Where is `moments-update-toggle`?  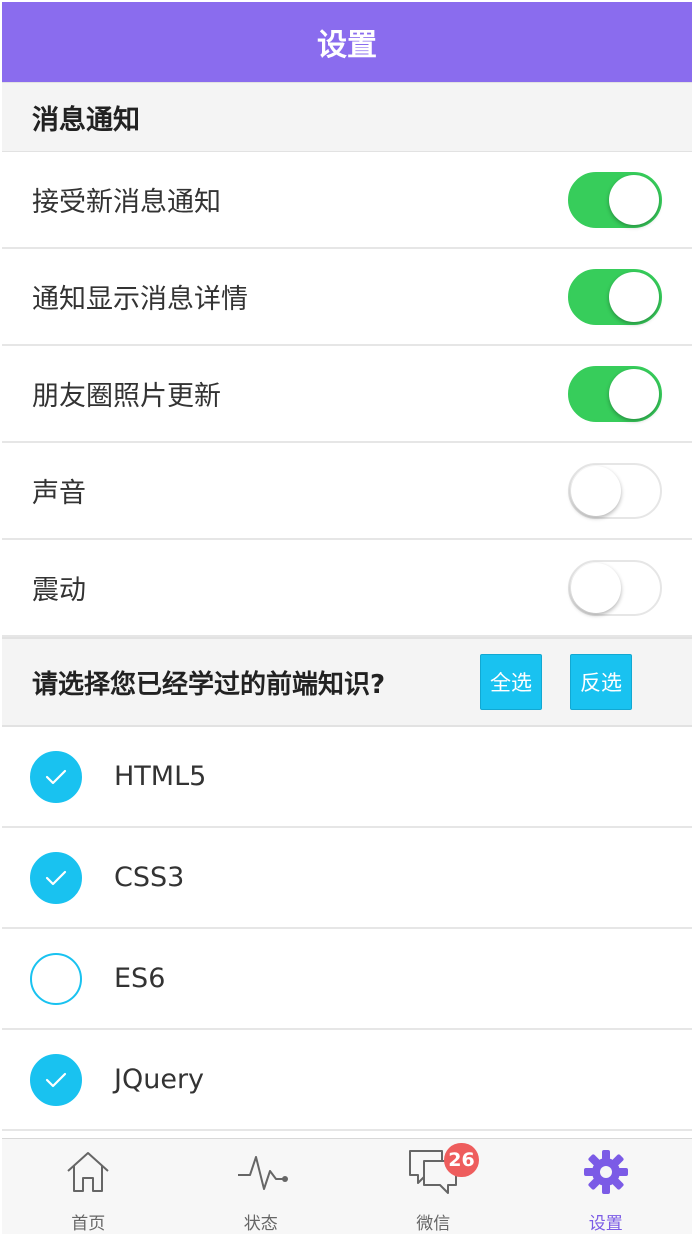
moments-update-toggle is located at coordinates (615, 393).